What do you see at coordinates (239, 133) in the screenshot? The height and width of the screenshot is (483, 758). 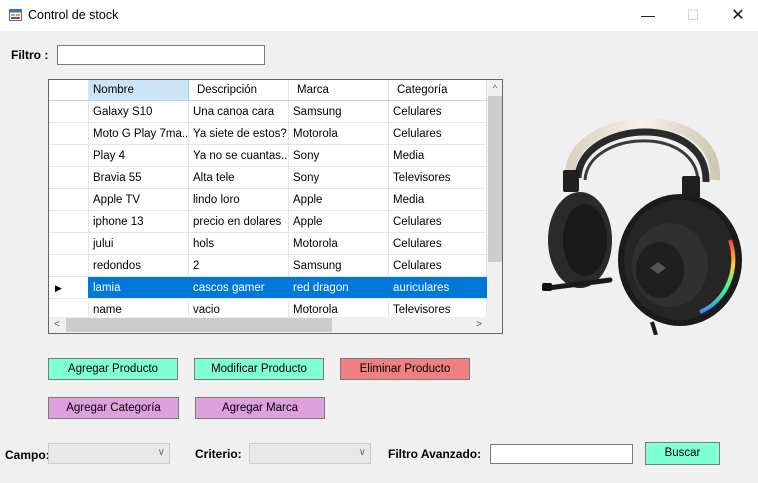 I see `cell-descripcion: Ya siete de estos?` at bounding box center [239, 133].